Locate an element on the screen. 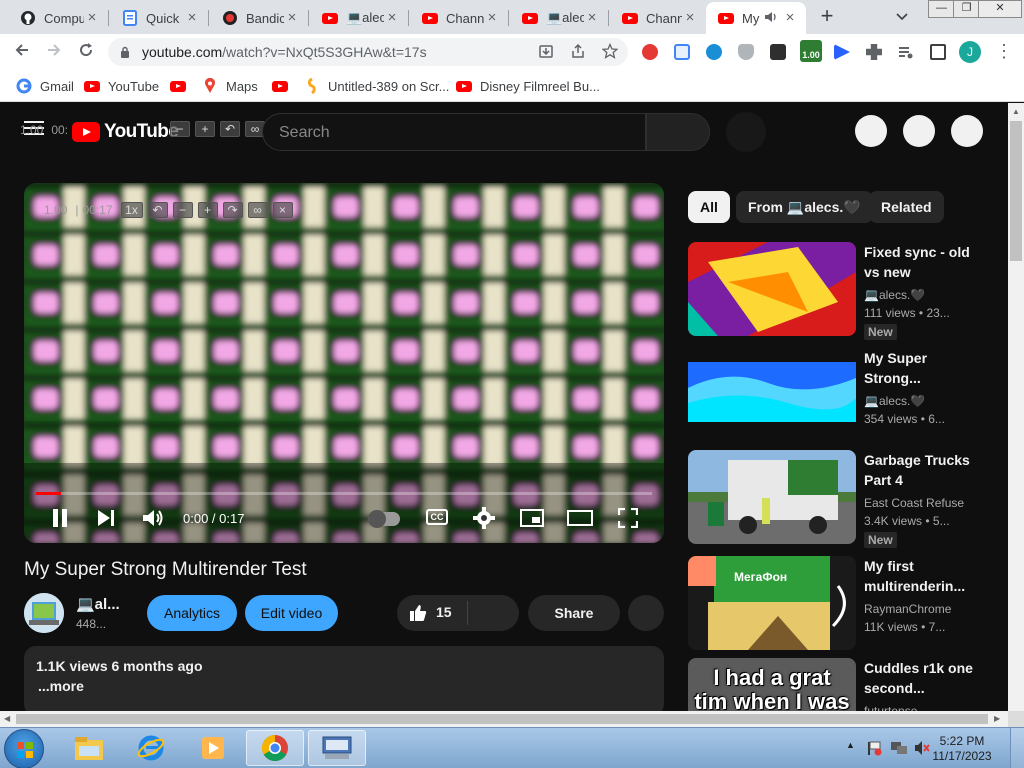  notifications-button is located at coordinates (919, 131).